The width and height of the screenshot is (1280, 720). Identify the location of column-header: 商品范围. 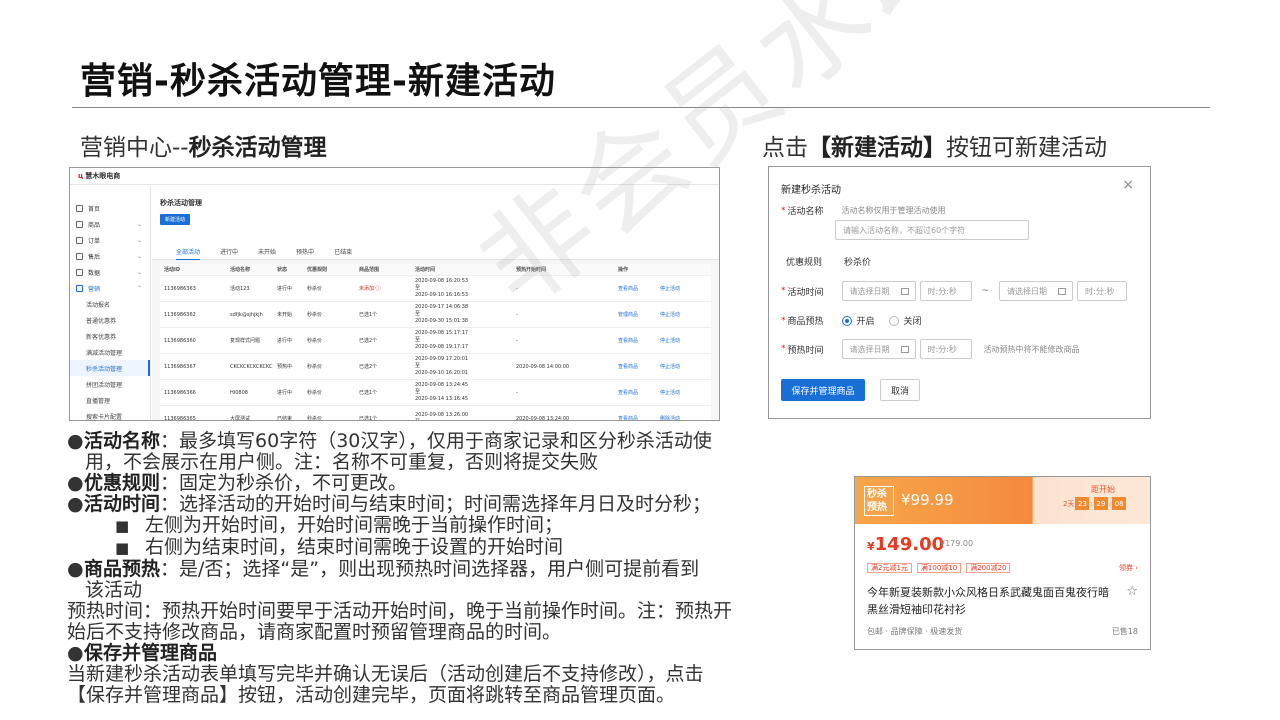
(369, 270).